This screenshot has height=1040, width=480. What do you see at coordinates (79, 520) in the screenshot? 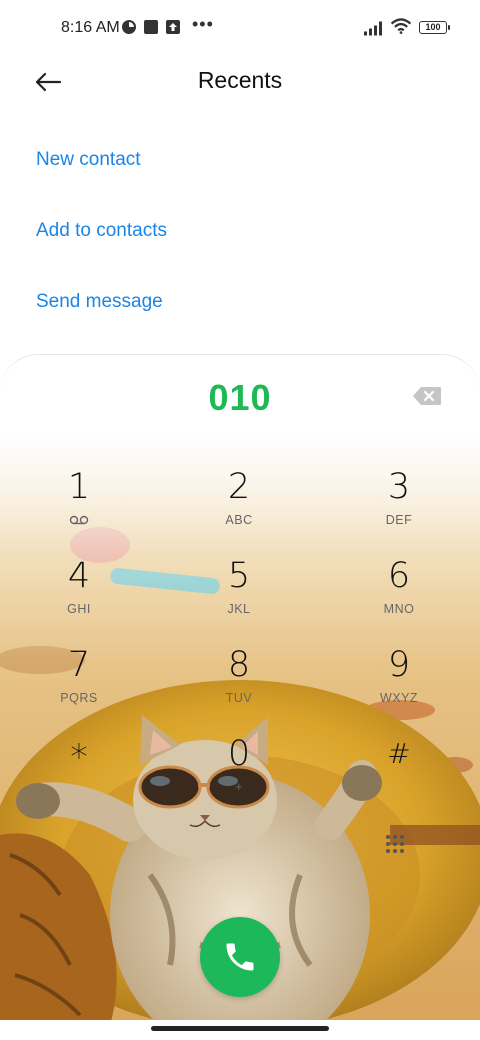
I see `voicemail-icon` at bounding box center [79, 520].